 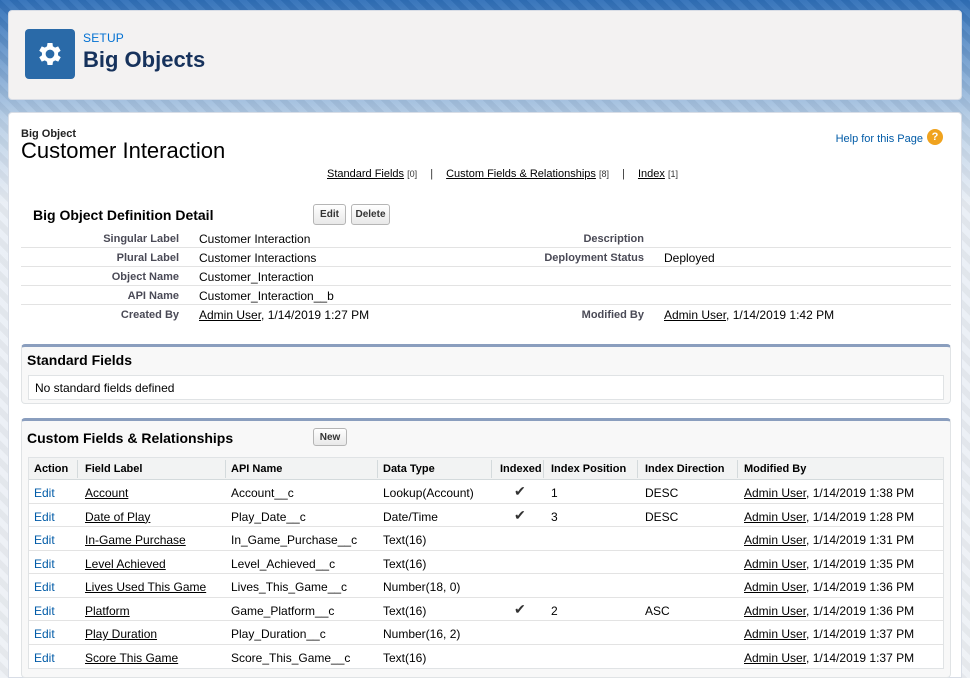 What do you see at coordinates (135, 540) in the screenshot?
I see `field-label-link: In-Game Purchase` at bounding box center [135, 540].